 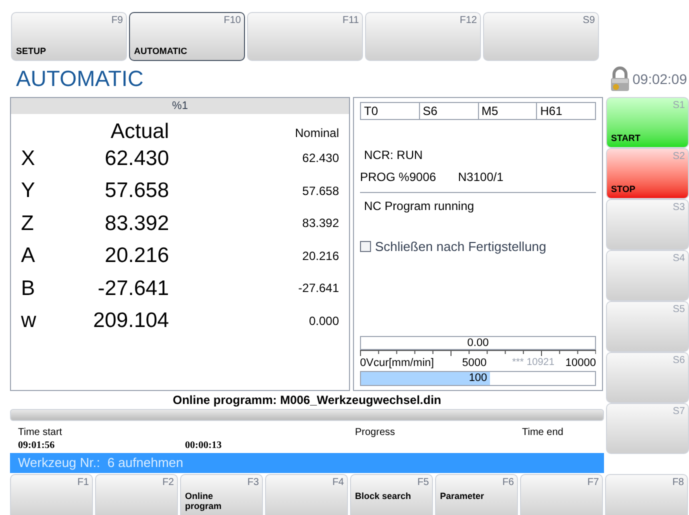 I want to click on panel-header: %1, so click(x=180, y=106).